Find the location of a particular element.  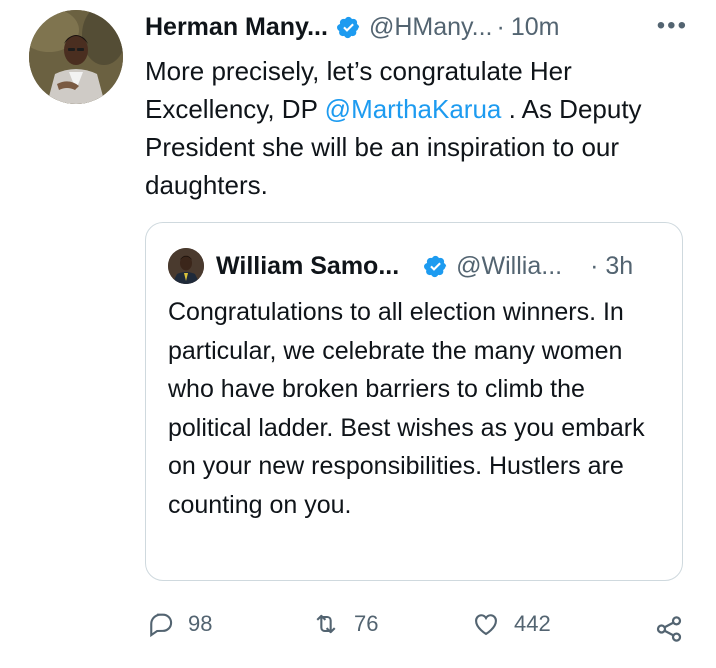

retweet-count: 76 is located at coordinates (366, 623).